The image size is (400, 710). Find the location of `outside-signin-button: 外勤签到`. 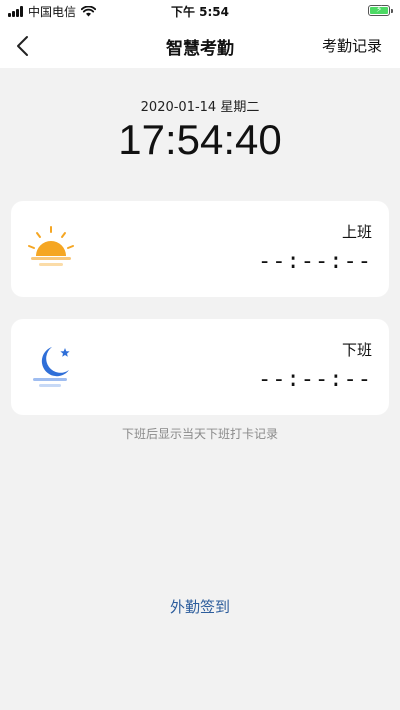

outside-signin-button: 外勤签到 is located at coordinates (200, 606).